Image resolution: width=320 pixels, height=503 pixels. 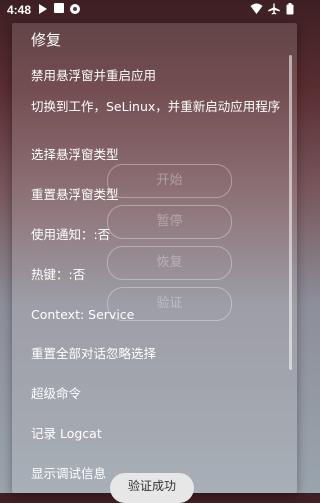 I want to click on status-bar: 4:48, so click(x=153, y=10).